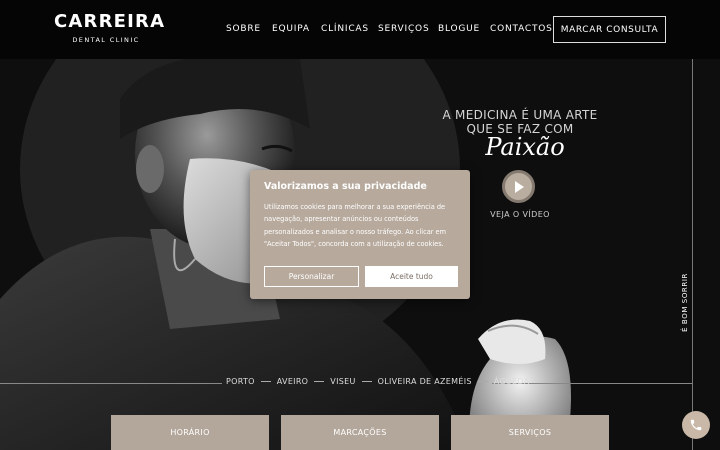 This screenshot has height=450, width=720. I want to click on play-icon, so click(519, 186).